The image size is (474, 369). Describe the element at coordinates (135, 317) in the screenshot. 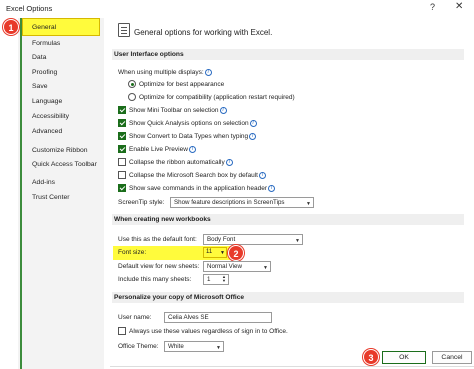

I see `username-label: User name:` at that location.